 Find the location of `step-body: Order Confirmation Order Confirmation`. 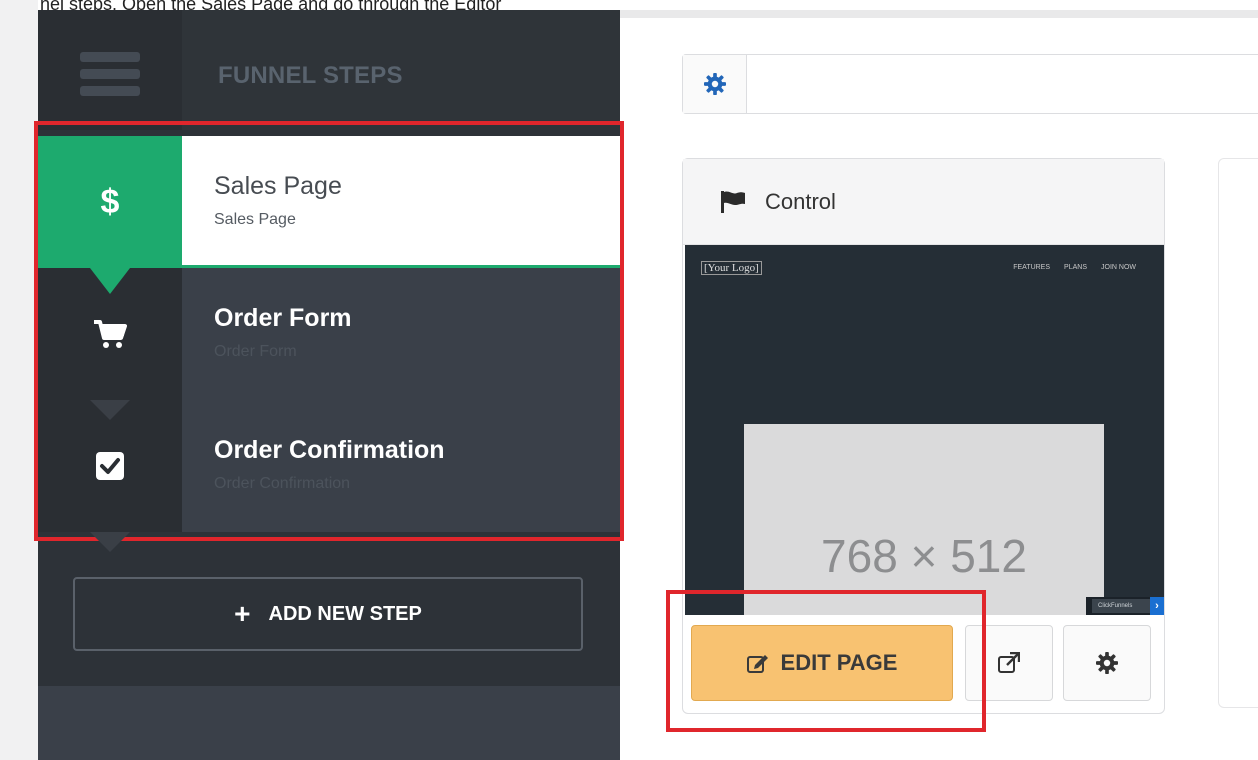

step-body: Order Confirmation Order Confirmation is located at coordinates (401, 466).